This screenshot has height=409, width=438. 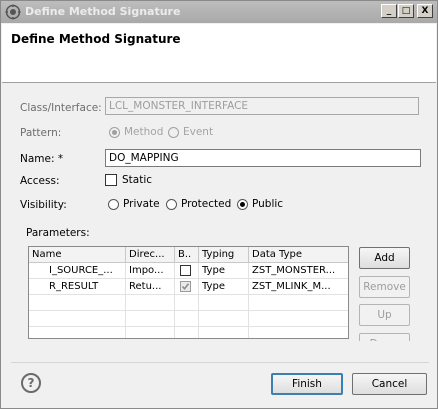 I want to click on visibility-label: Visibility:, so click(x=43, y=205).